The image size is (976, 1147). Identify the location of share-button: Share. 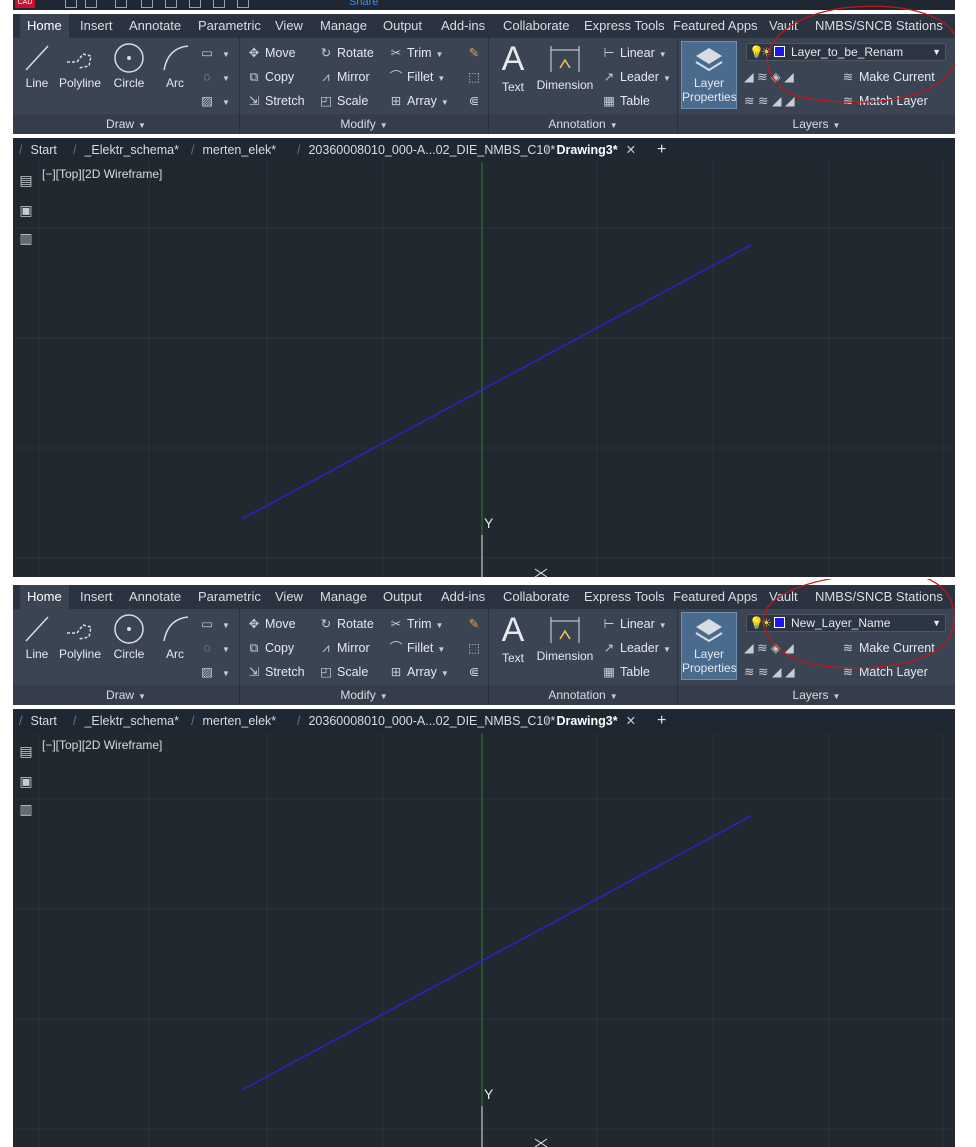
(363, 4).